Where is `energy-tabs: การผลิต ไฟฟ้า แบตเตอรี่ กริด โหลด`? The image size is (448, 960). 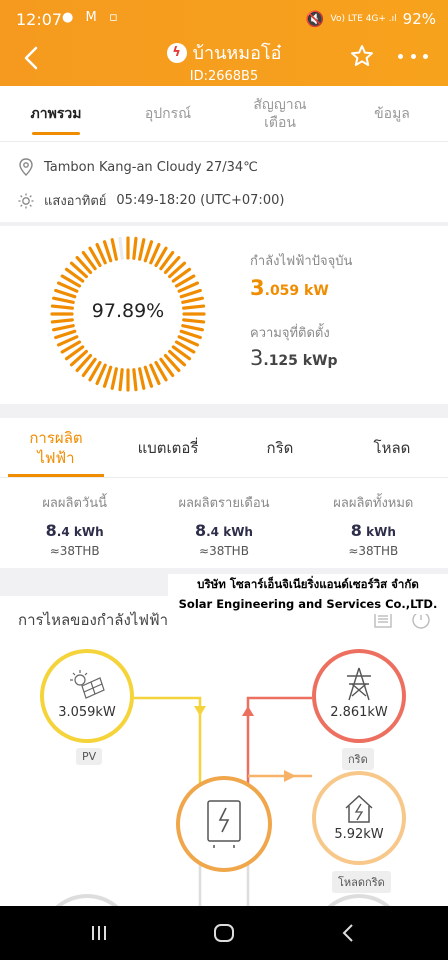 energy-tabs: การผลิต ไฟฟ้า แบตเตอรี่ กริด โหลด is located at coordinates (224, 448).